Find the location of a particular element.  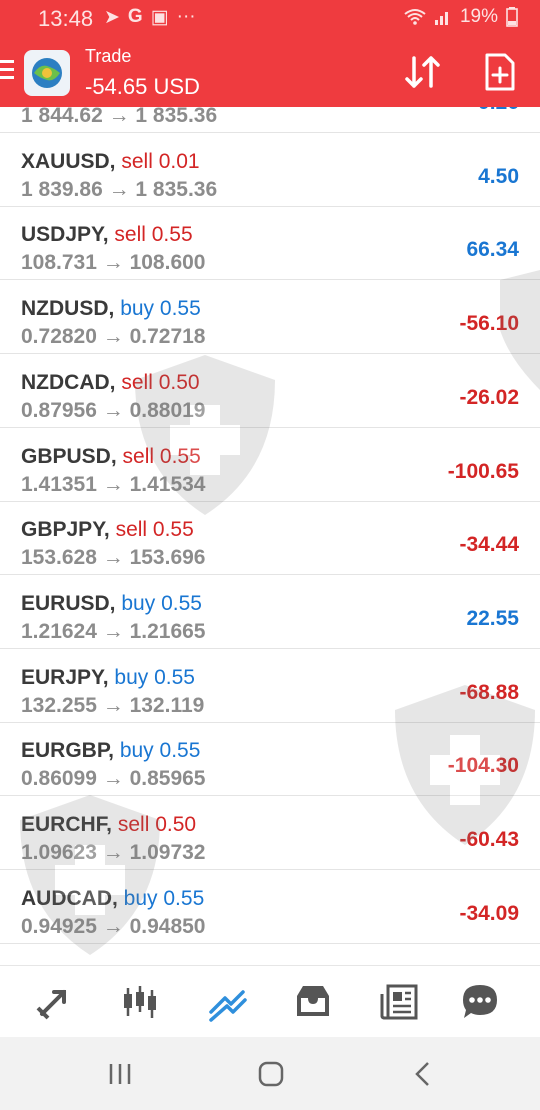

position-row: NZDUSD, buy 0.55 0.72820 → 0.72718 -56.10 is located at coordinates (270, 318).